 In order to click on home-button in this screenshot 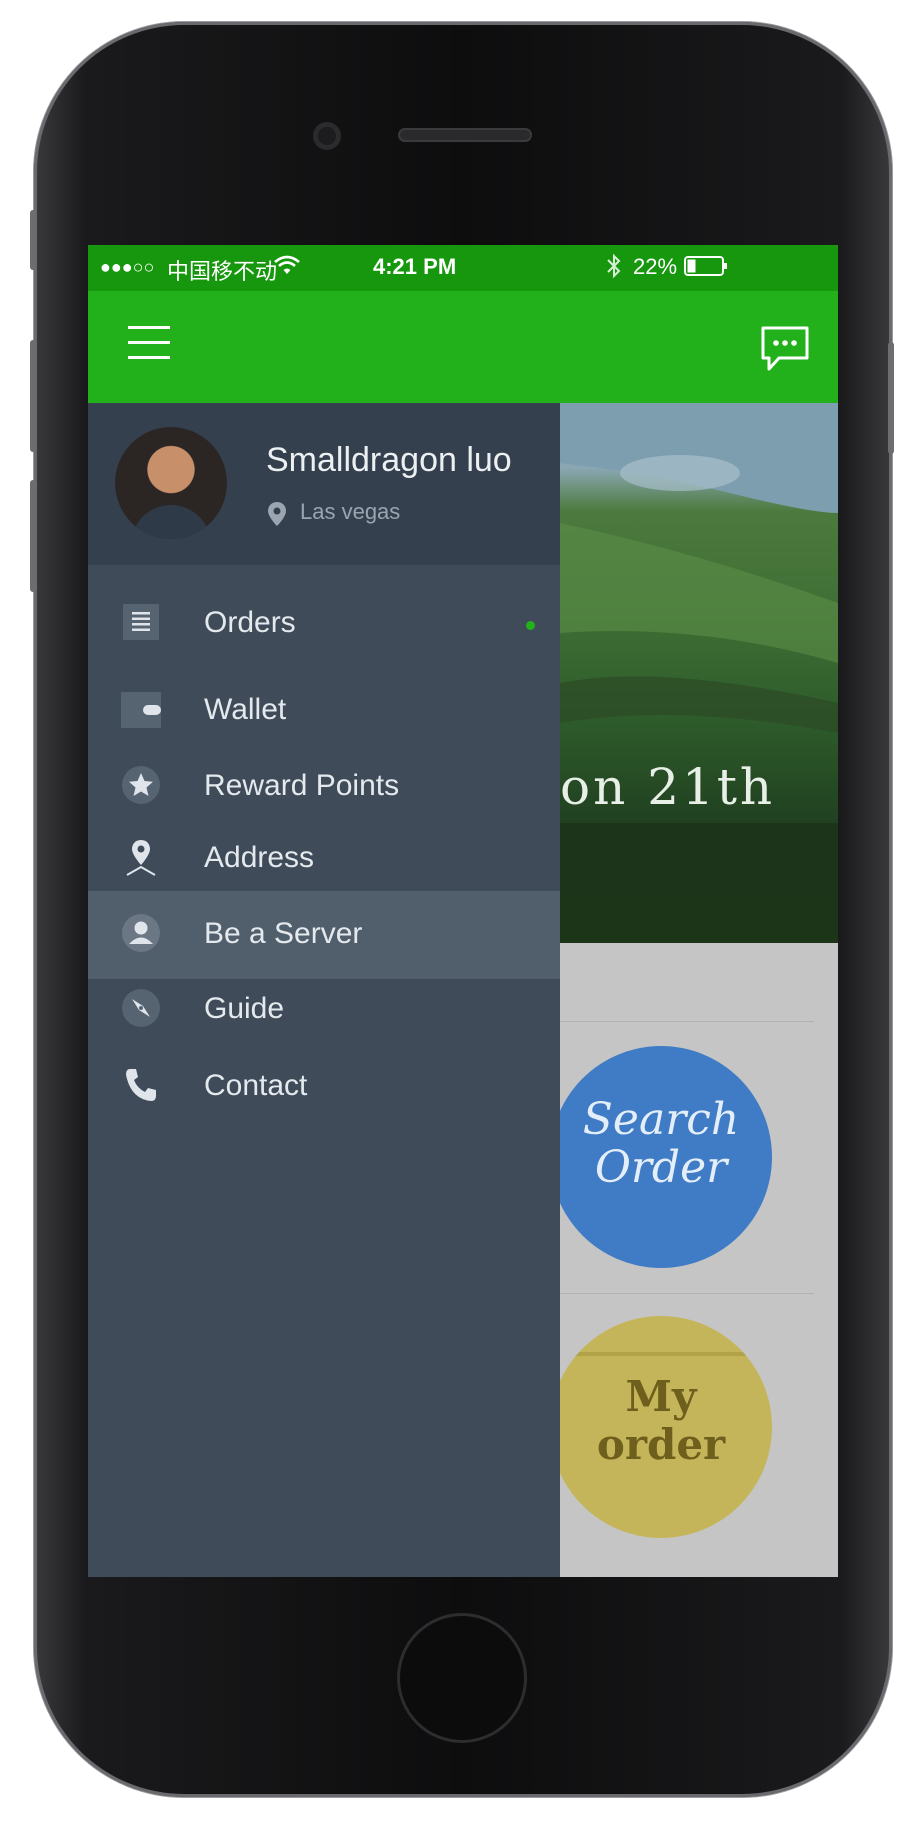, I will do `click(462, 1678)`.